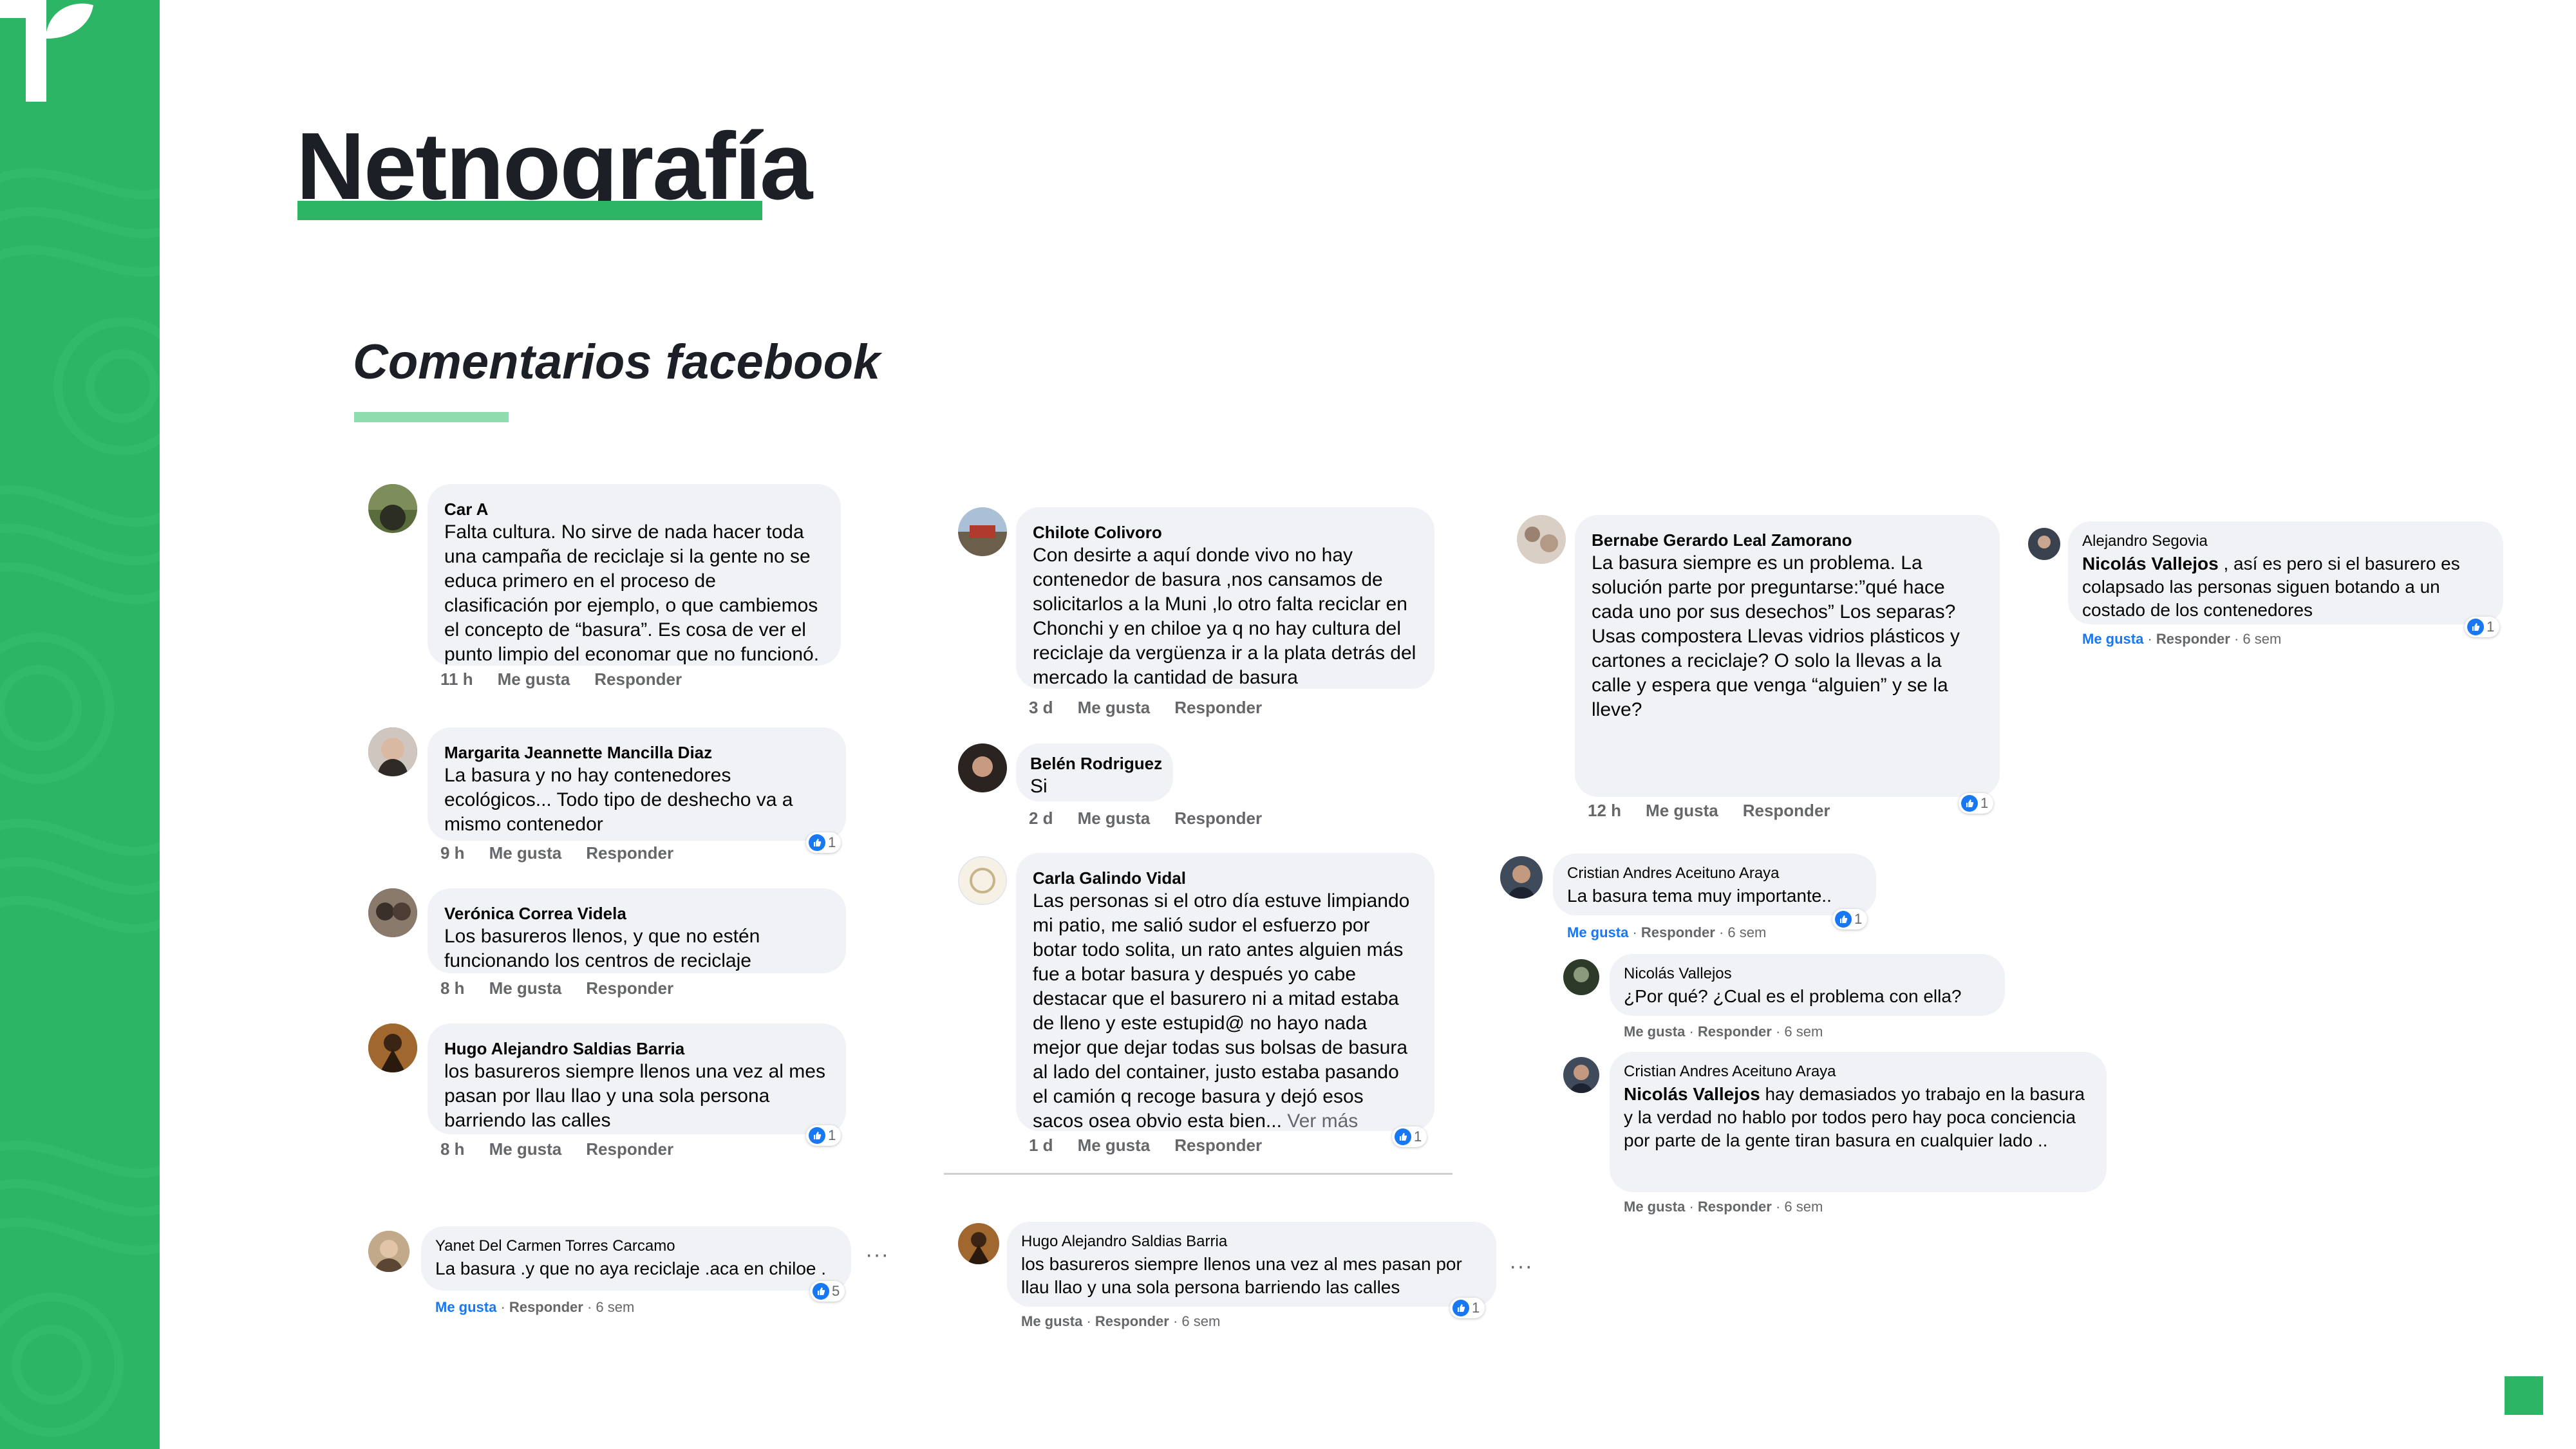 The height and width of the screenshot is (1449, 2576). Describe the element at coordinates (1041, 707) in the screenshot. I see `comment-time: 3 d` at that location.